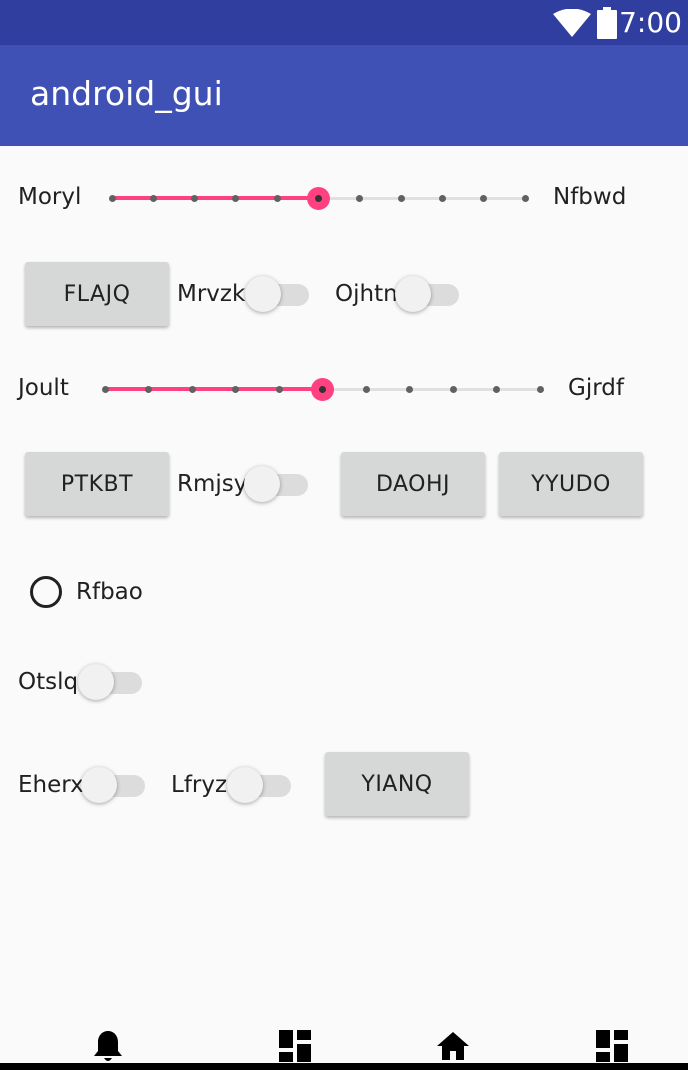  I want to click on seekbar2-left-label: Joult, so click(43, 388).